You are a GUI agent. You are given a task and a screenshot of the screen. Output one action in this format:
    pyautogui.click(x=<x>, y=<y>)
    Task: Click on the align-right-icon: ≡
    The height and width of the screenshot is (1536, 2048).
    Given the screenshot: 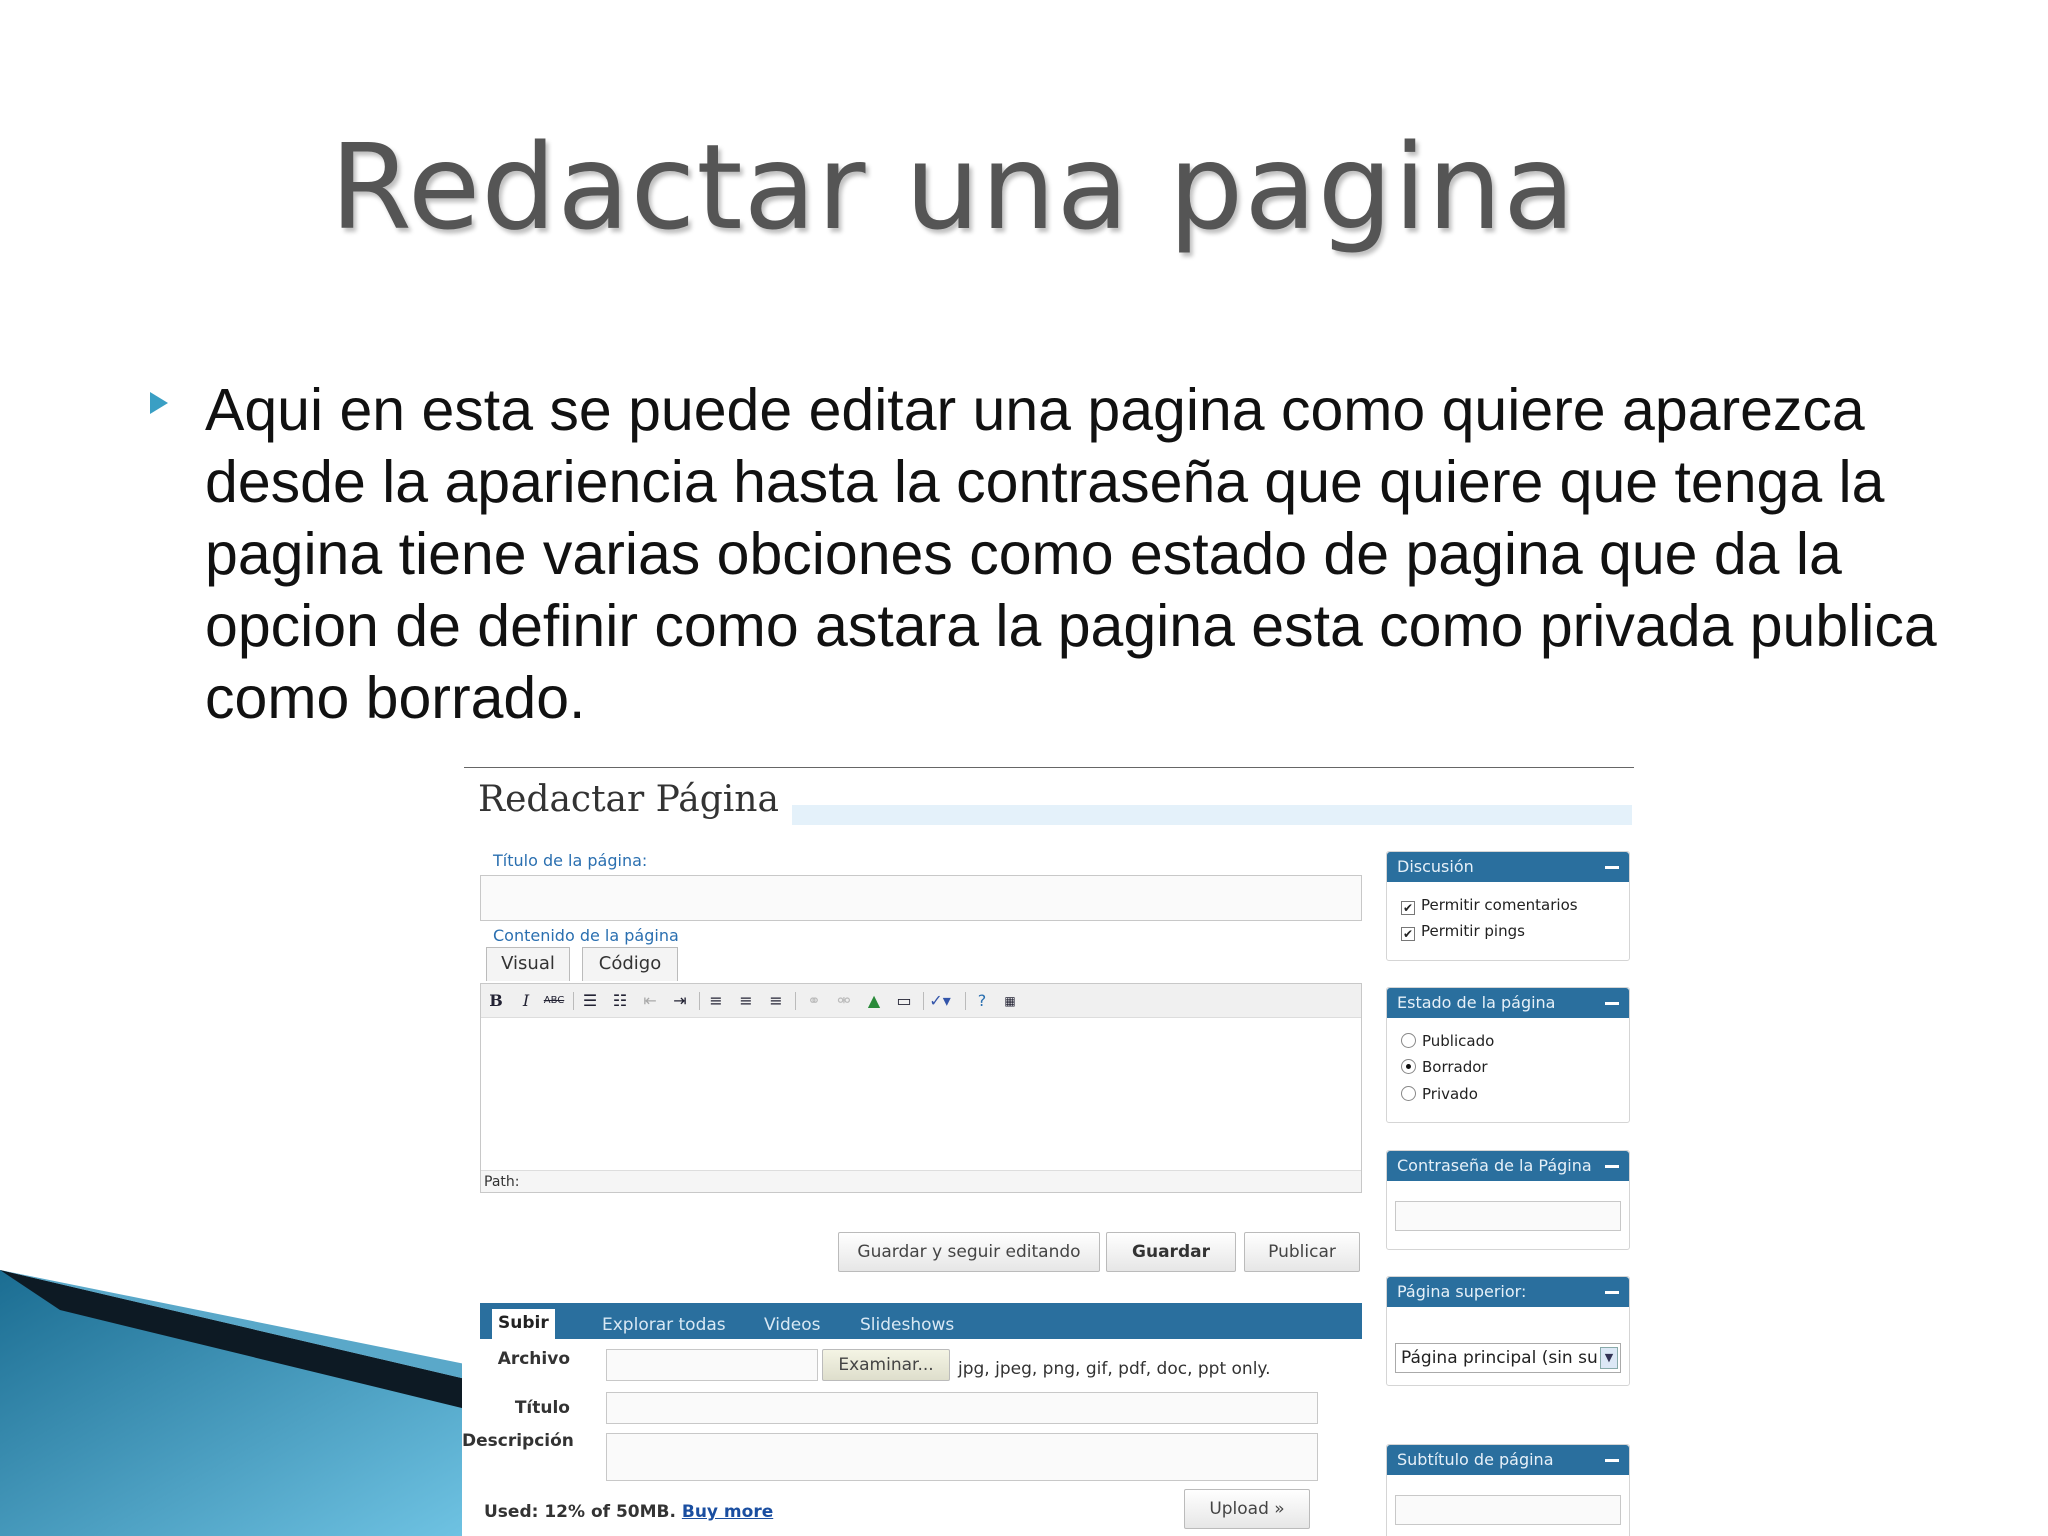 What is the action you would take?
    pyautogui.click(x=776, y=1001)
    